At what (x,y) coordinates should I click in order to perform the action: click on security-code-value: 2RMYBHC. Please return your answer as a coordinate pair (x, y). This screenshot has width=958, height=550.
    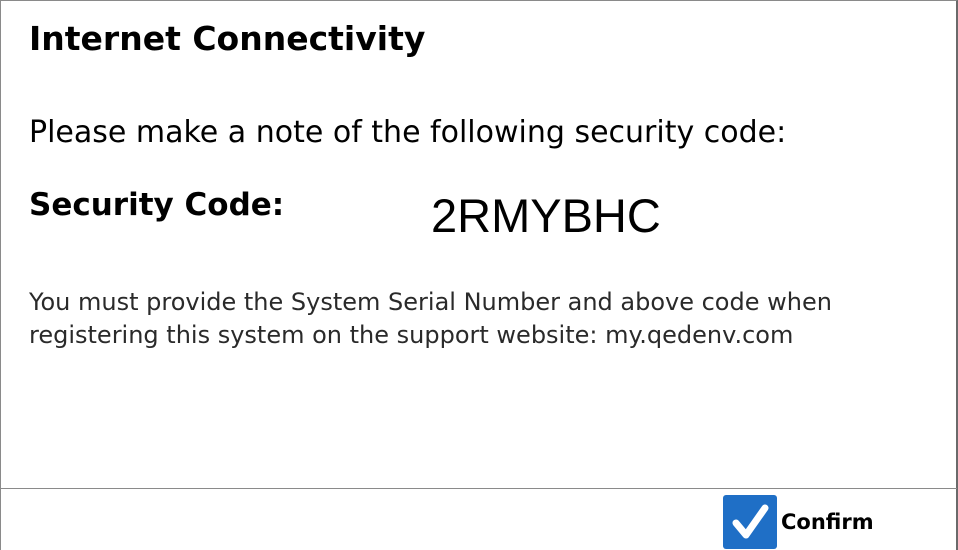
    Looking at the image, I should click on (546, 215).